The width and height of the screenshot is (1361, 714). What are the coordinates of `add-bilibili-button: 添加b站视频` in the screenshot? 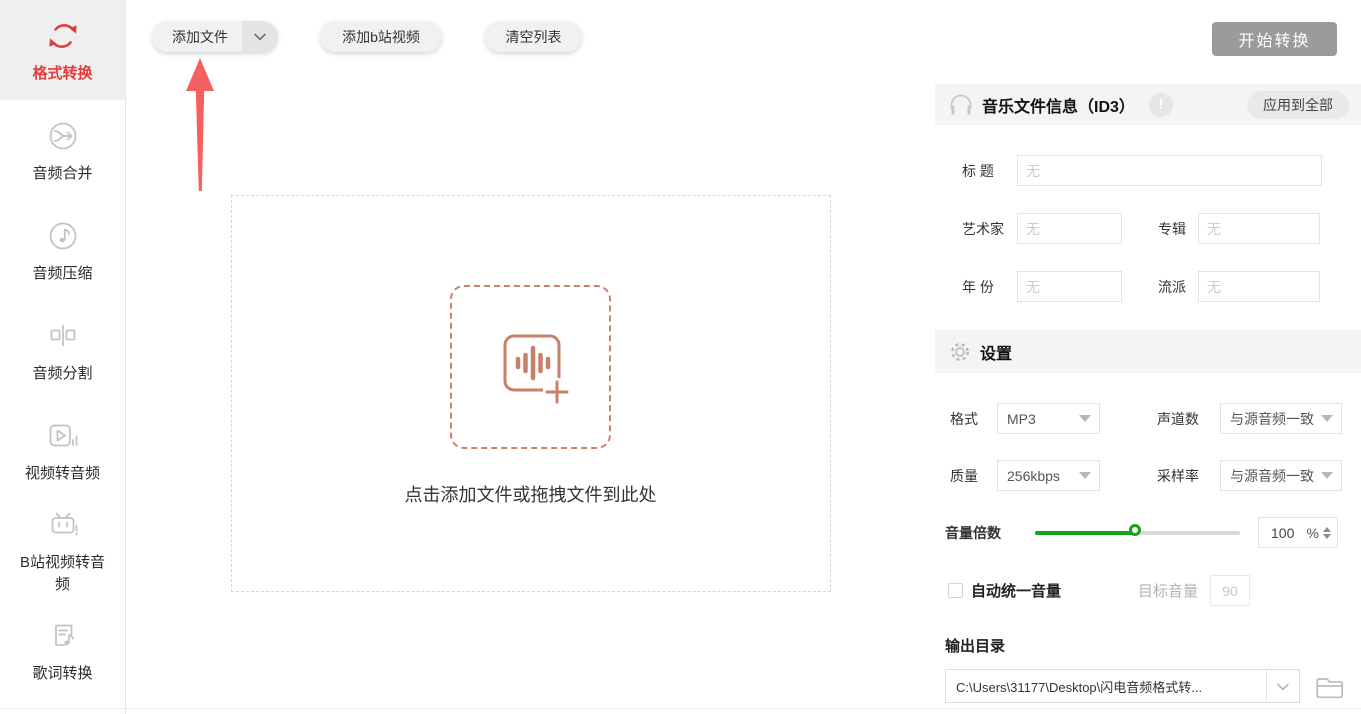 It's located at (381, 36).